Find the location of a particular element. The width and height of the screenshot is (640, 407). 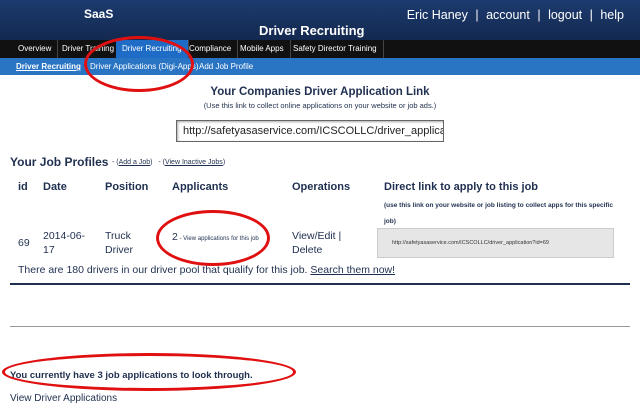

add-job-link: Add a Job is located at coordinates (135, 162).